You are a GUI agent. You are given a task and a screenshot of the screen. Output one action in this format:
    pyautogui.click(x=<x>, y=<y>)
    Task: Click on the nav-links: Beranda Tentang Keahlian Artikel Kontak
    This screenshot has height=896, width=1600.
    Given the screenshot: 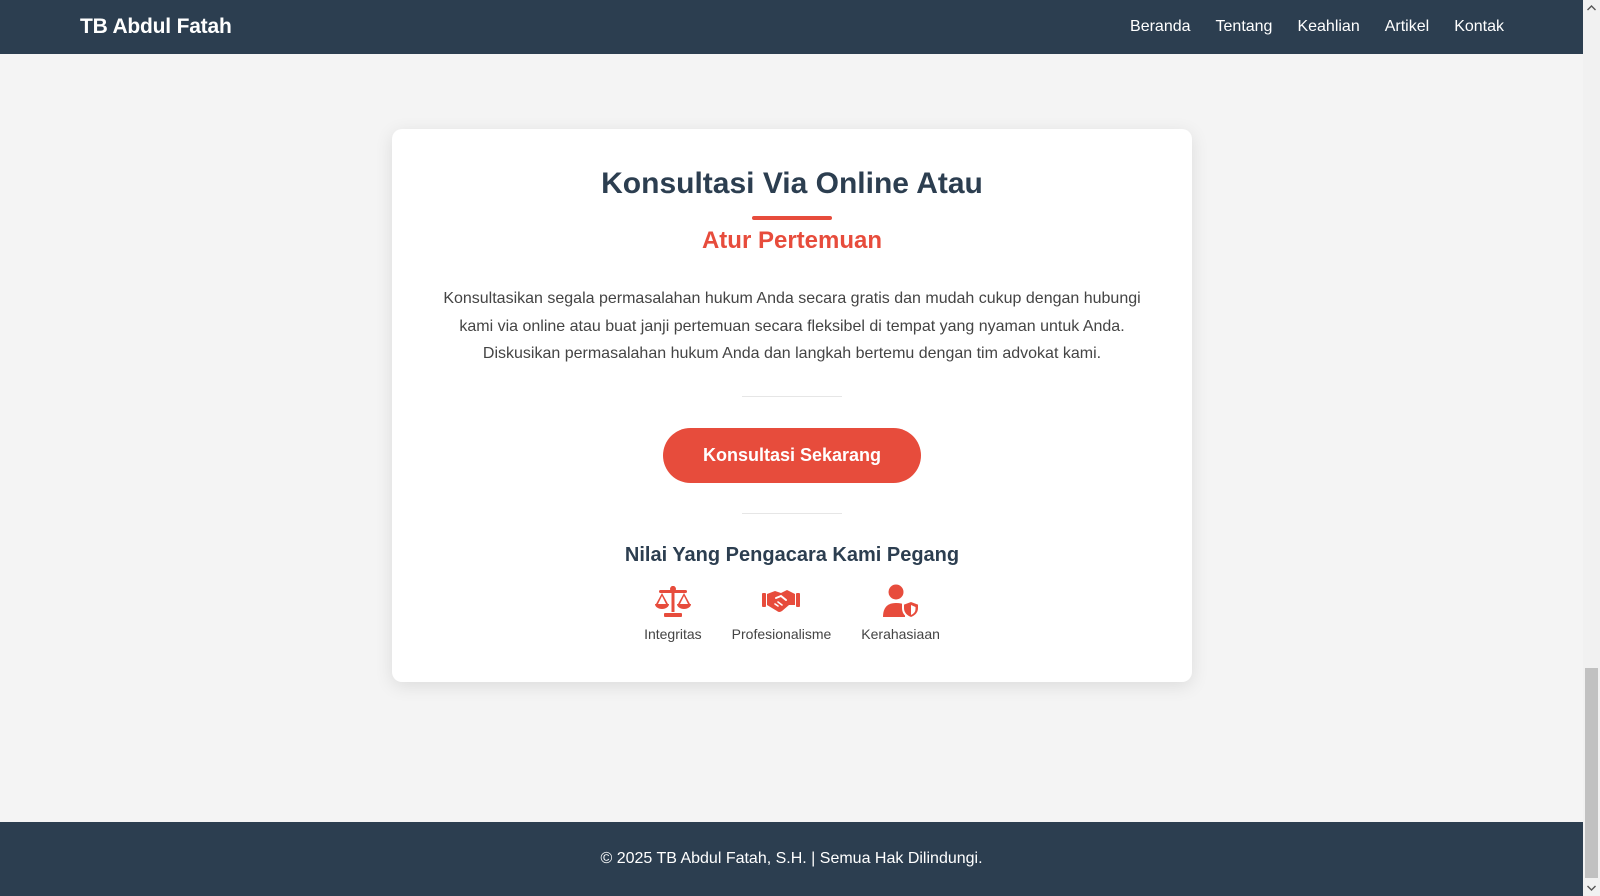 What is the action you would take?
    pyautogui.click(x=1304, y=27)
    